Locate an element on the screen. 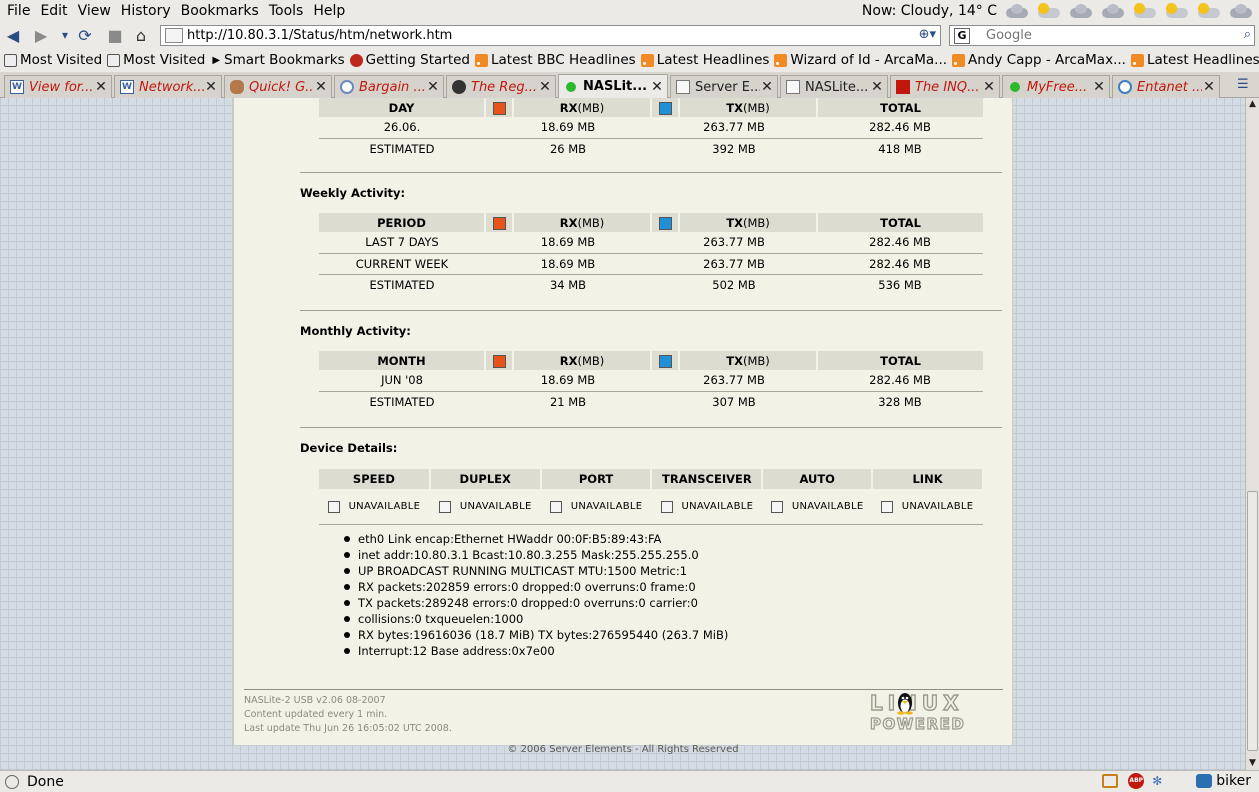 The image size is (1259, 792). adblock-icon: ABP is located at coordinates (1136, 781).